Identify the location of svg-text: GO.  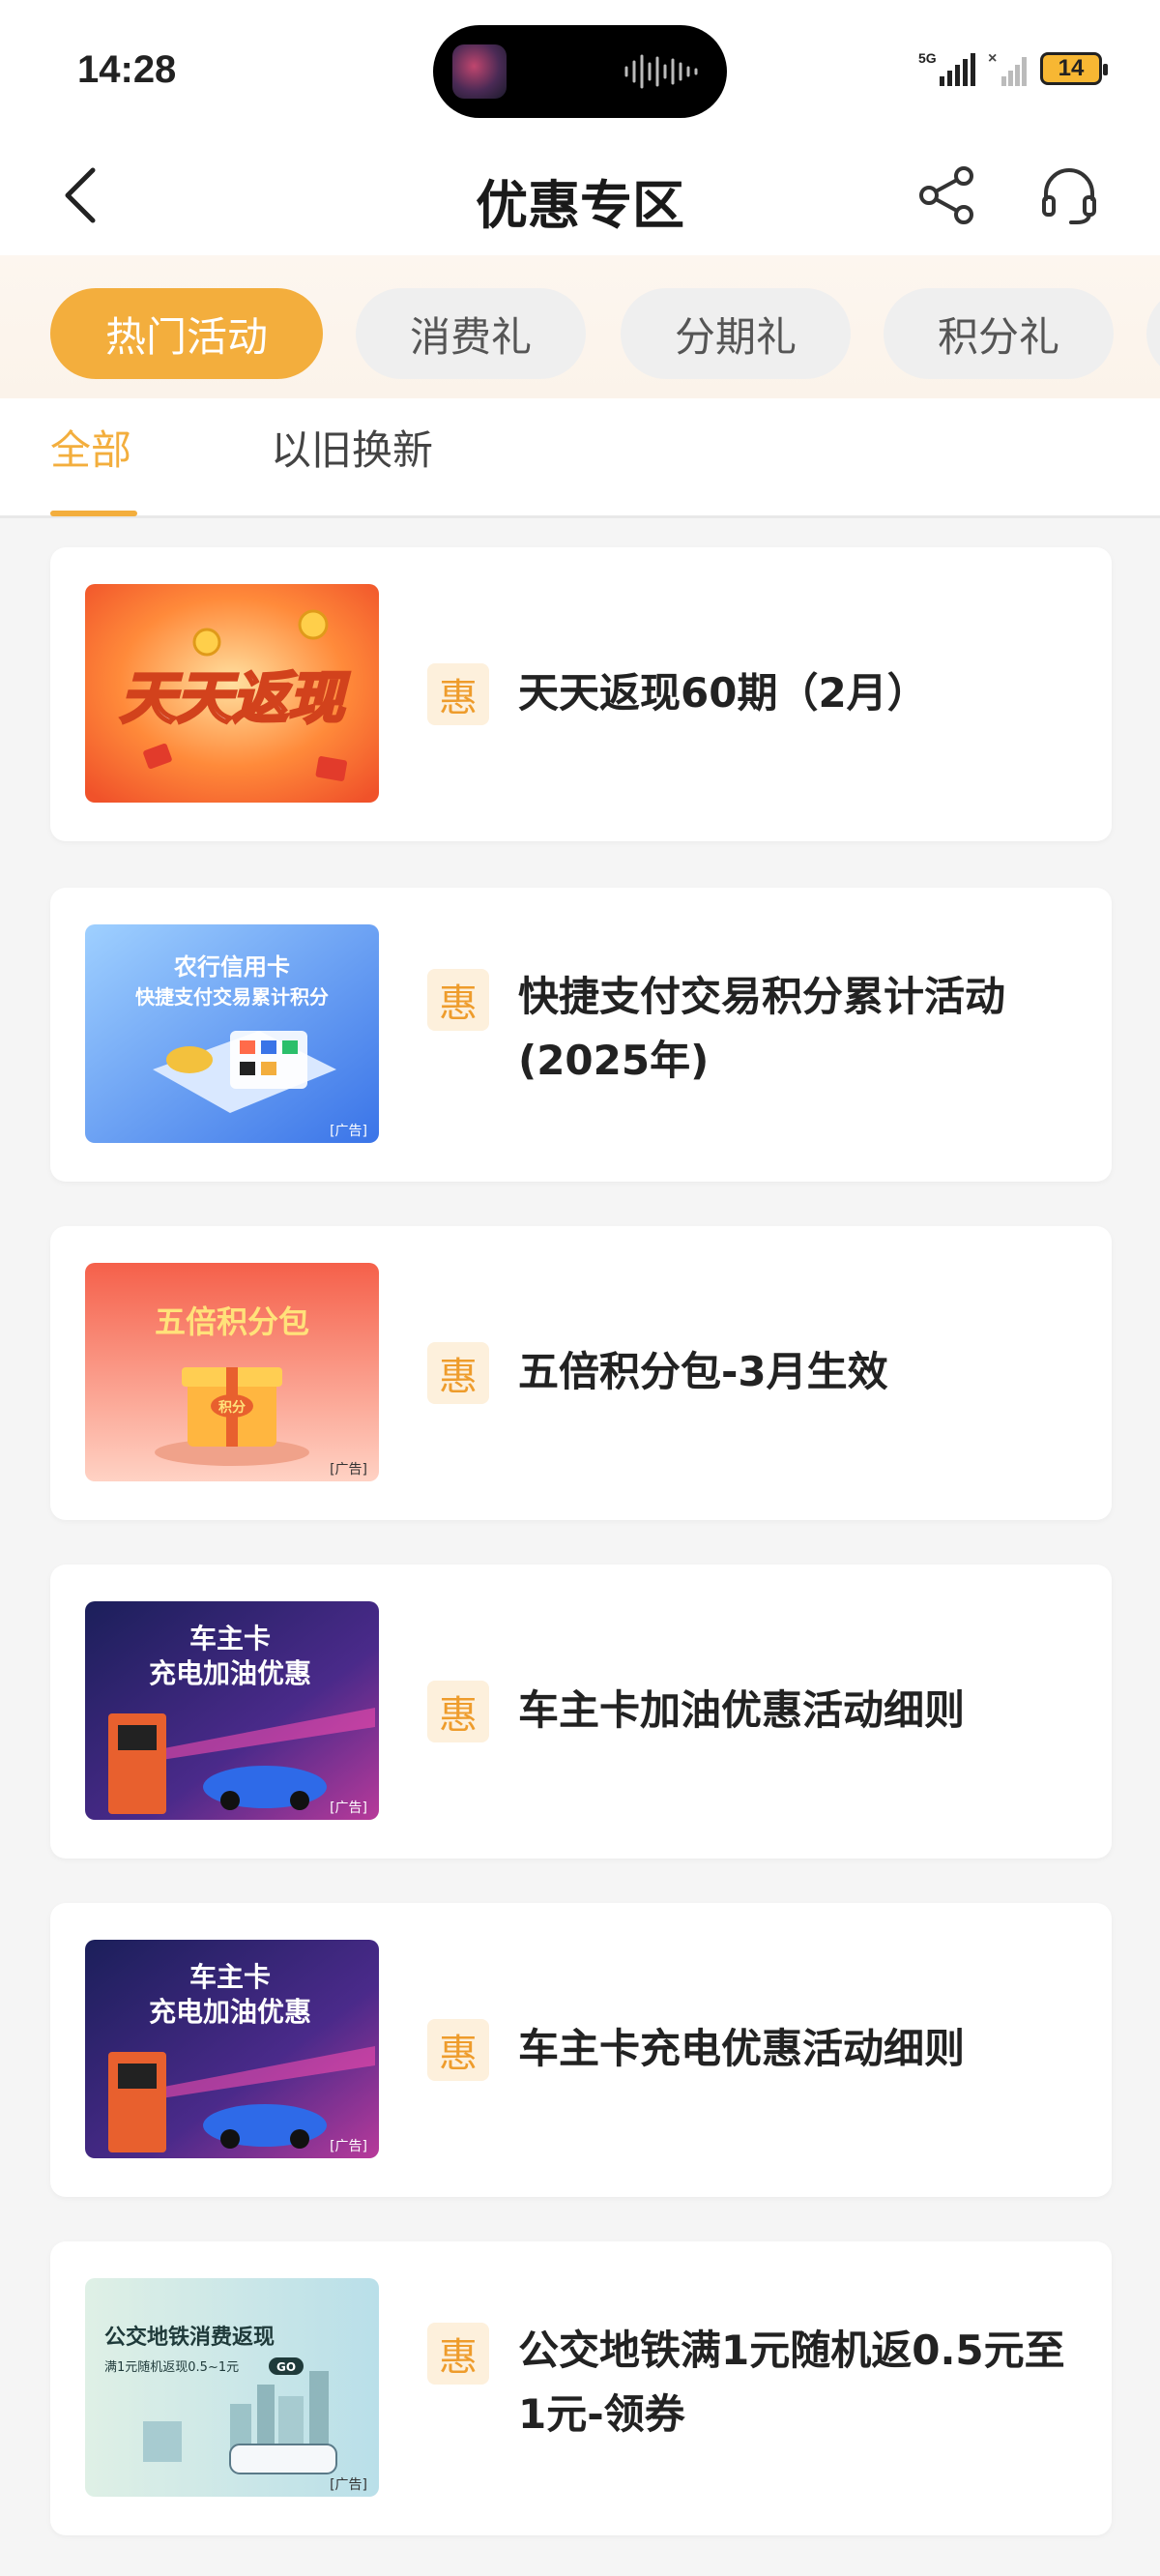
(286, 2367).